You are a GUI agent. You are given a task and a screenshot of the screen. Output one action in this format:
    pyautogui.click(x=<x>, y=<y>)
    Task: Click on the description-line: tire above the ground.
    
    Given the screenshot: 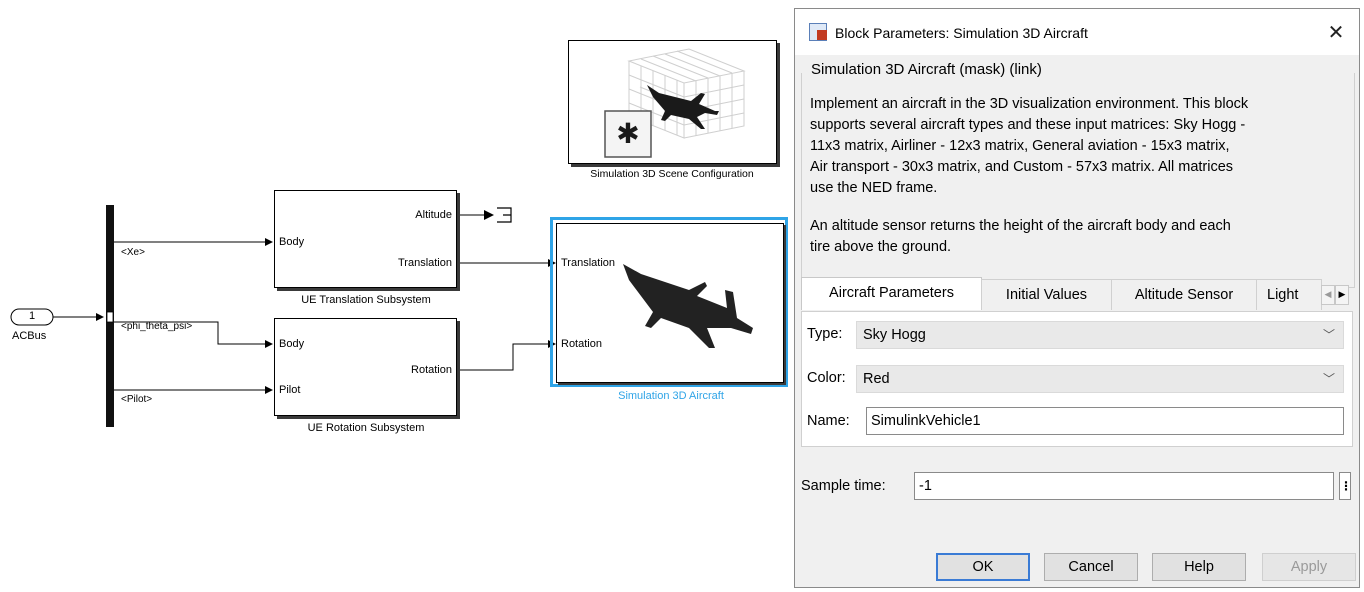 What is the action you would take?
    pyautogui.click(x=881, y=247)
    